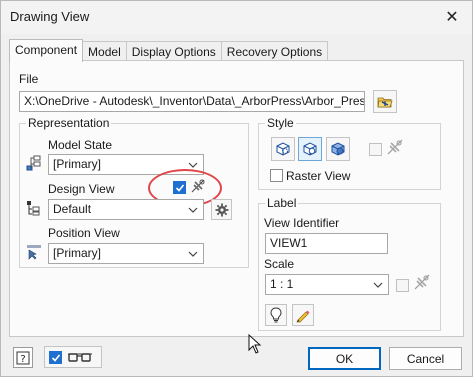  Describe the element at coordinates (46, 50) in the screenshot. I see `tab-component: Component` at that location.